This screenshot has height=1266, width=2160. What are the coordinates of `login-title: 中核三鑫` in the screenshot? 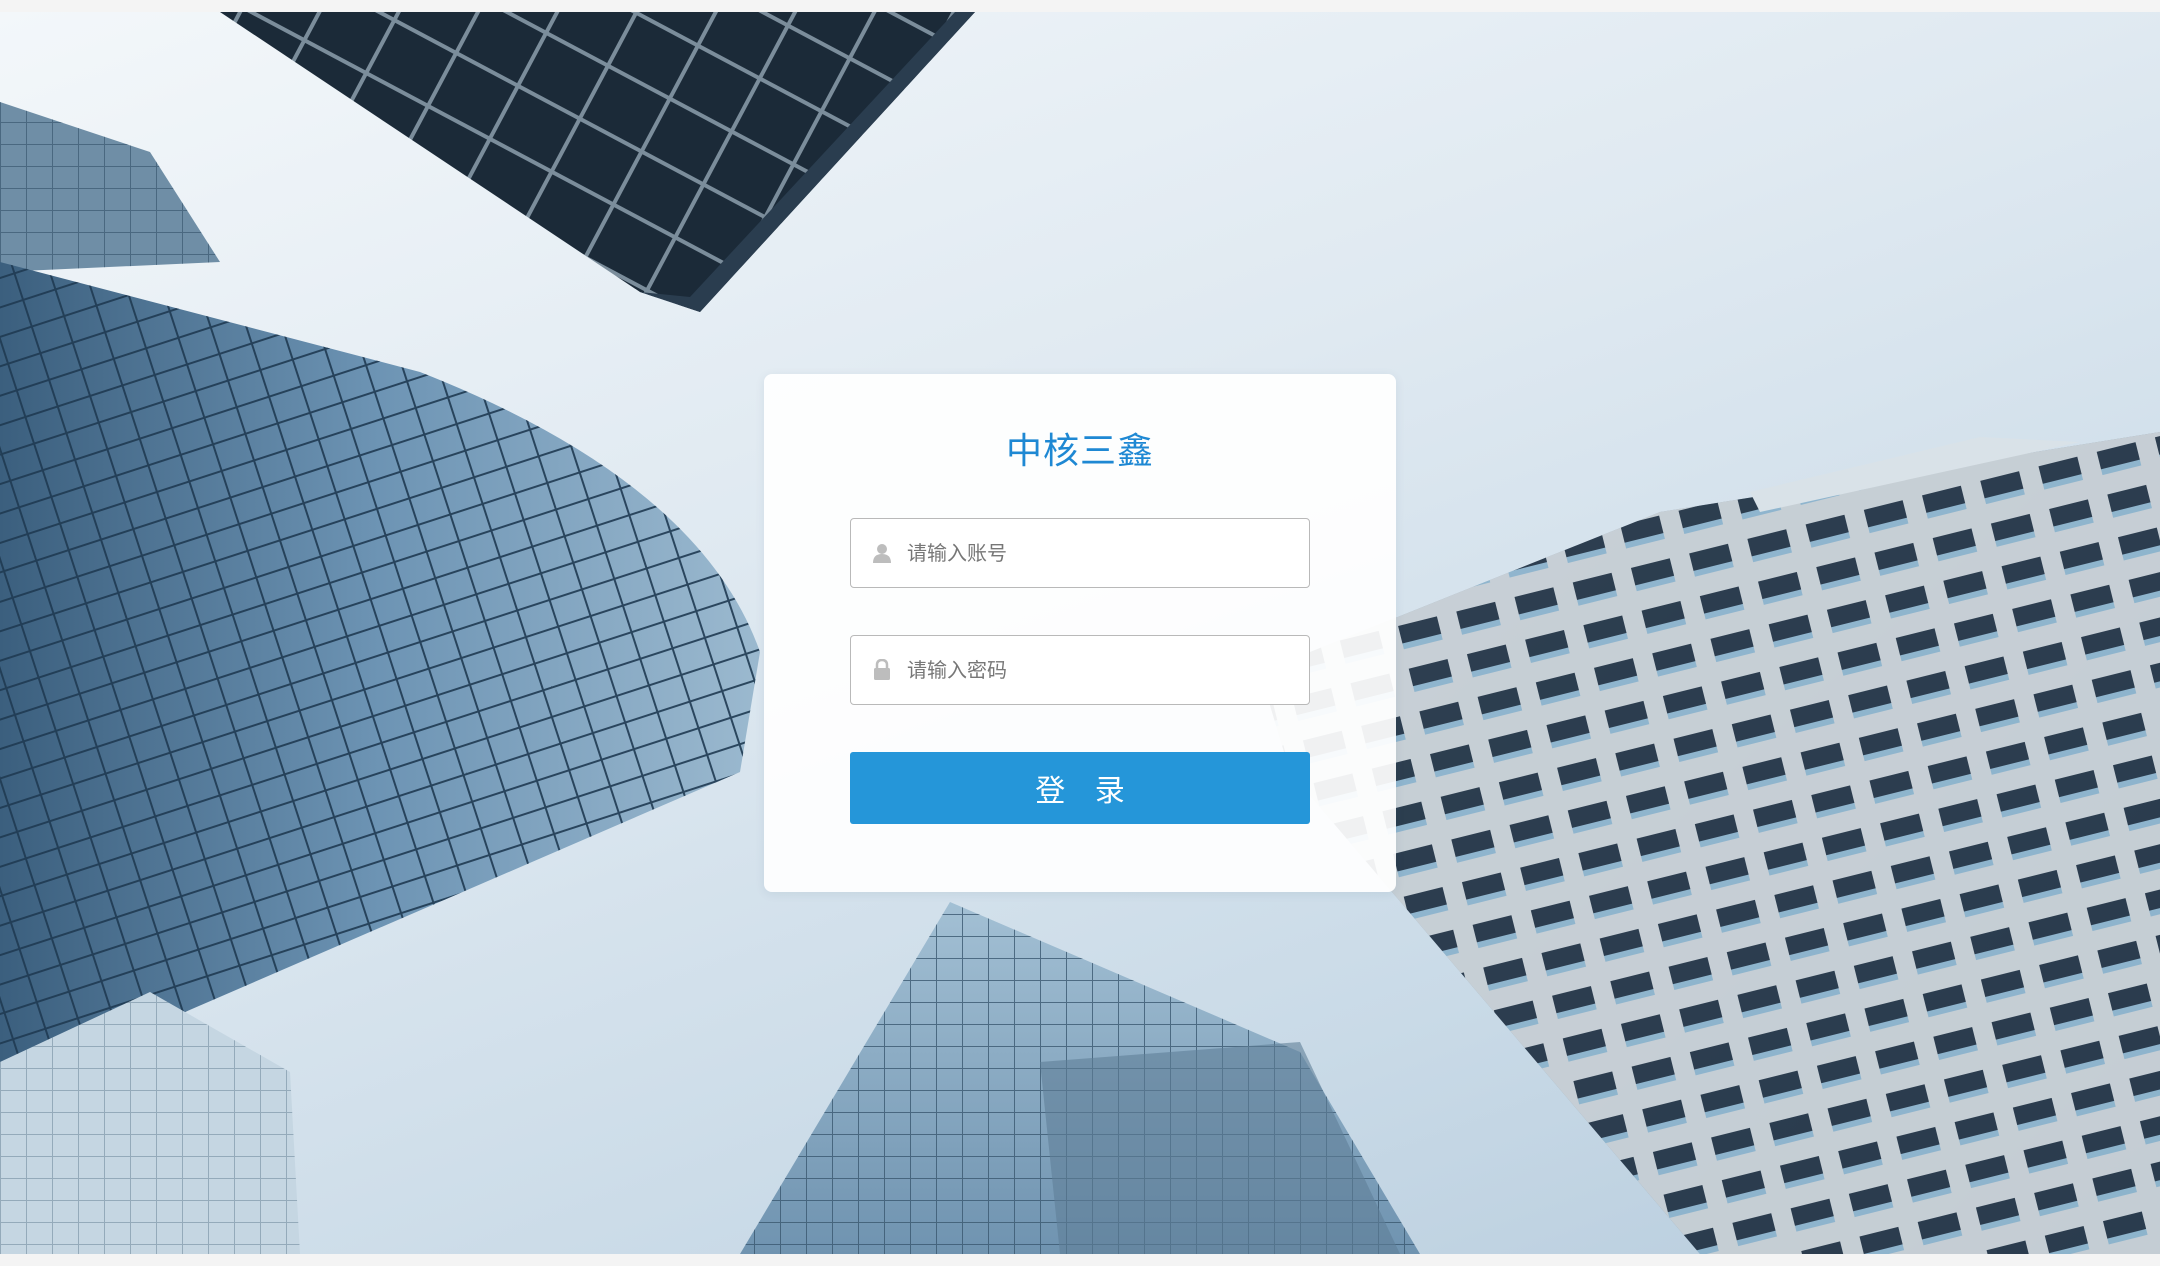 It's located at (1079, 451).